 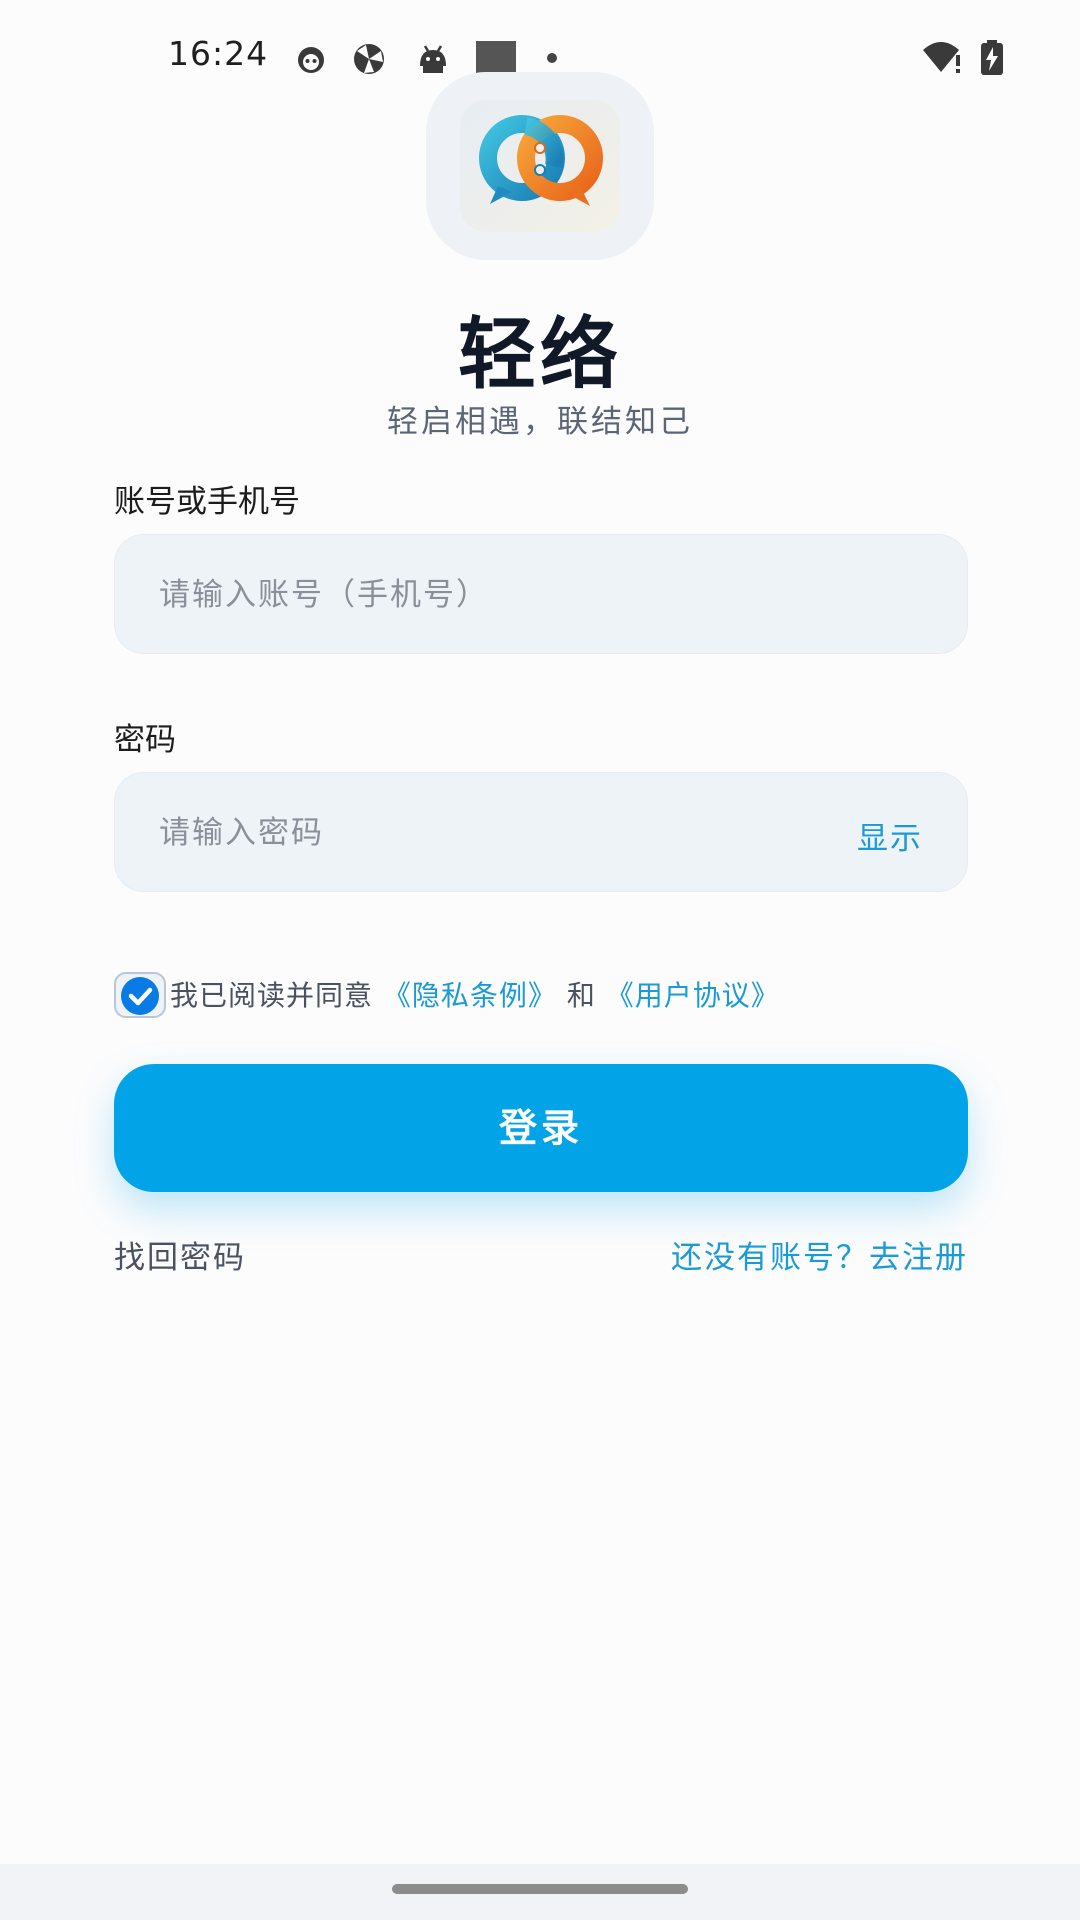 I want to click on privacy-policy-link: 《隐私条例》, so click(x=470, y=995).